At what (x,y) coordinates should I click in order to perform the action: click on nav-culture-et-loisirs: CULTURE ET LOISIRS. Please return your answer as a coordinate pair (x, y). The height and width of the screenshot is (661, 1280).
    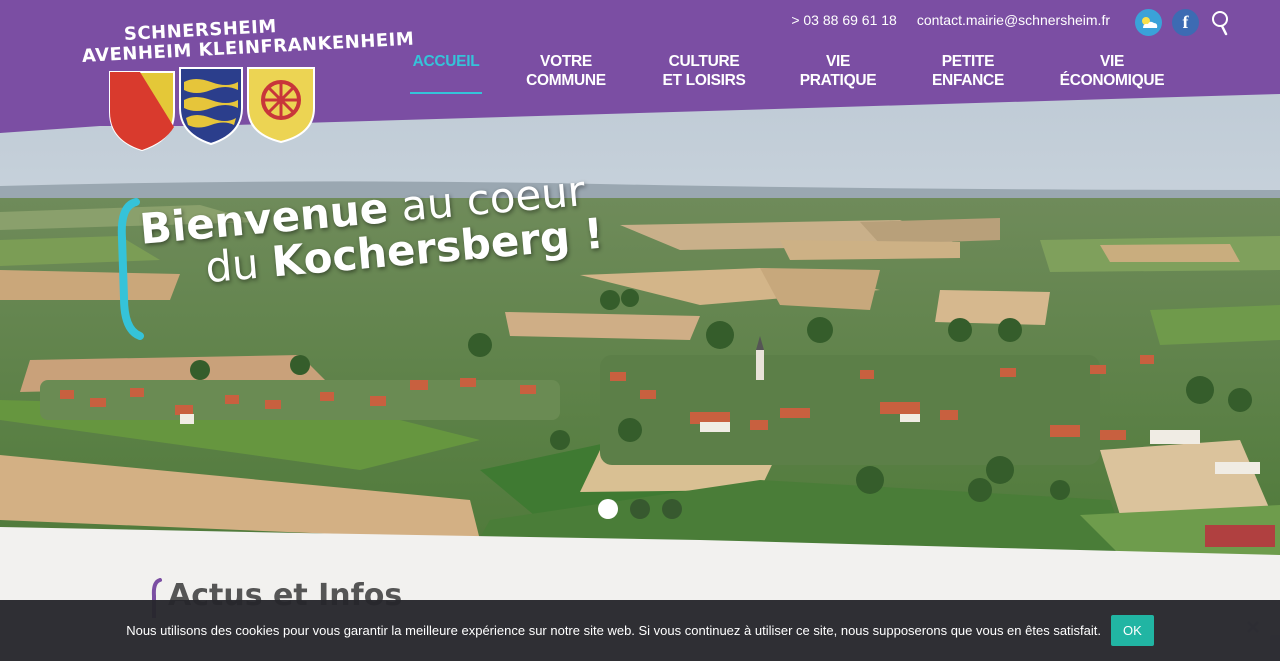
    Looking at the image, I should click on (704, 71).